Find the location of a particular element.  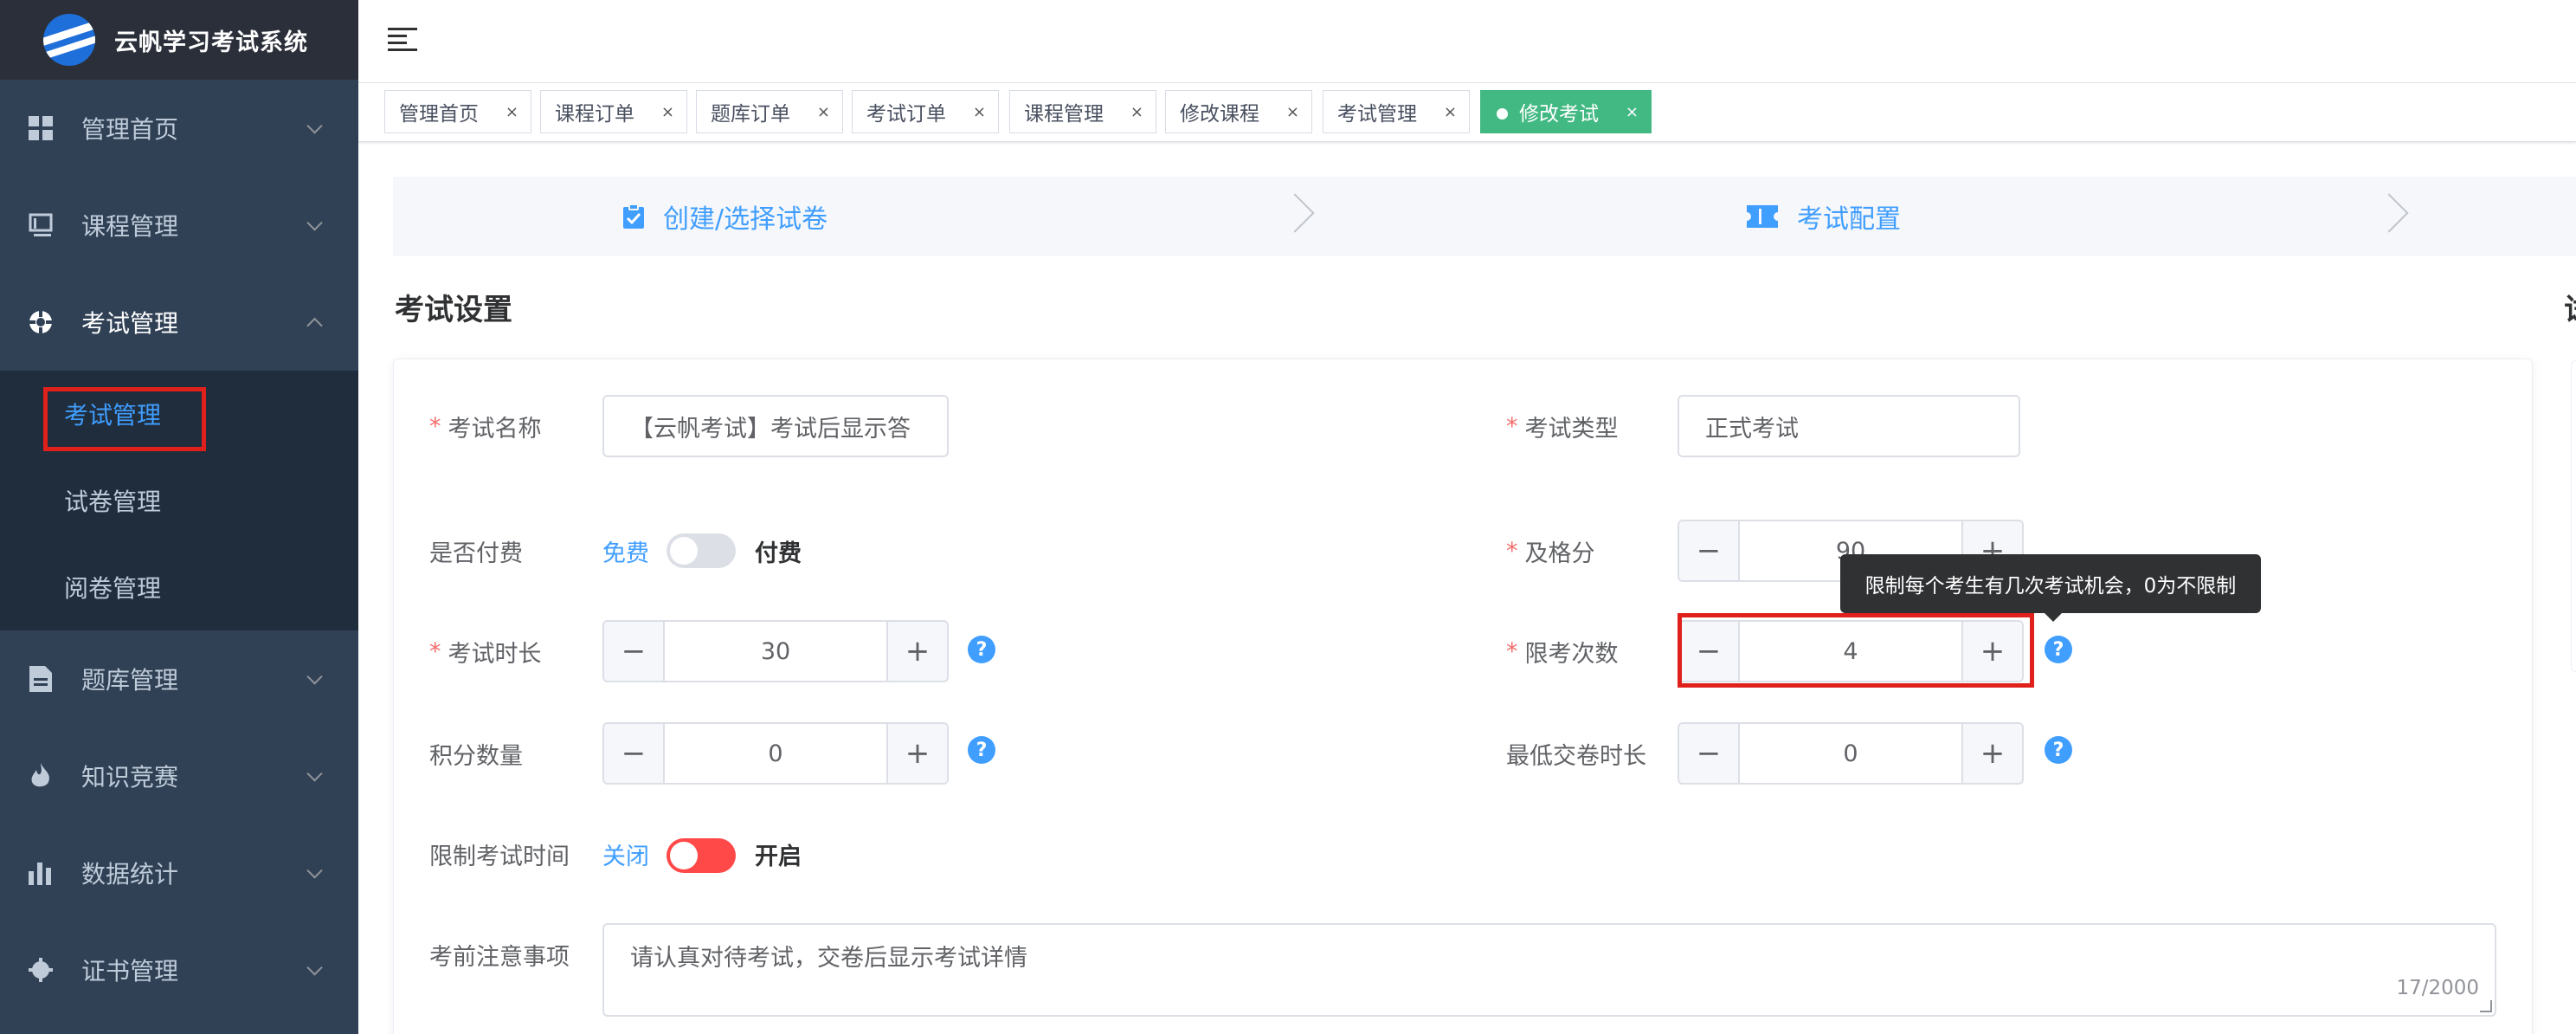

label-text: 考试名称 is located at coordinates (495, 429).